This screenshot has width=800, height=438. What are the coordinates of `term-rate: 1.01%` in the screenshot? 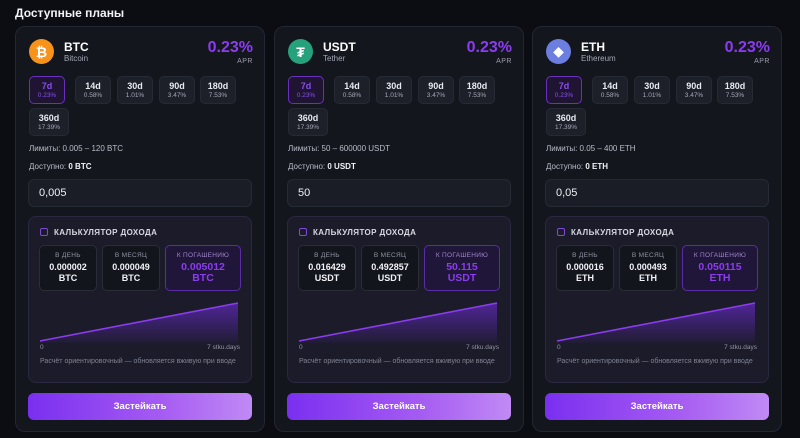 It's located at (135, 95).